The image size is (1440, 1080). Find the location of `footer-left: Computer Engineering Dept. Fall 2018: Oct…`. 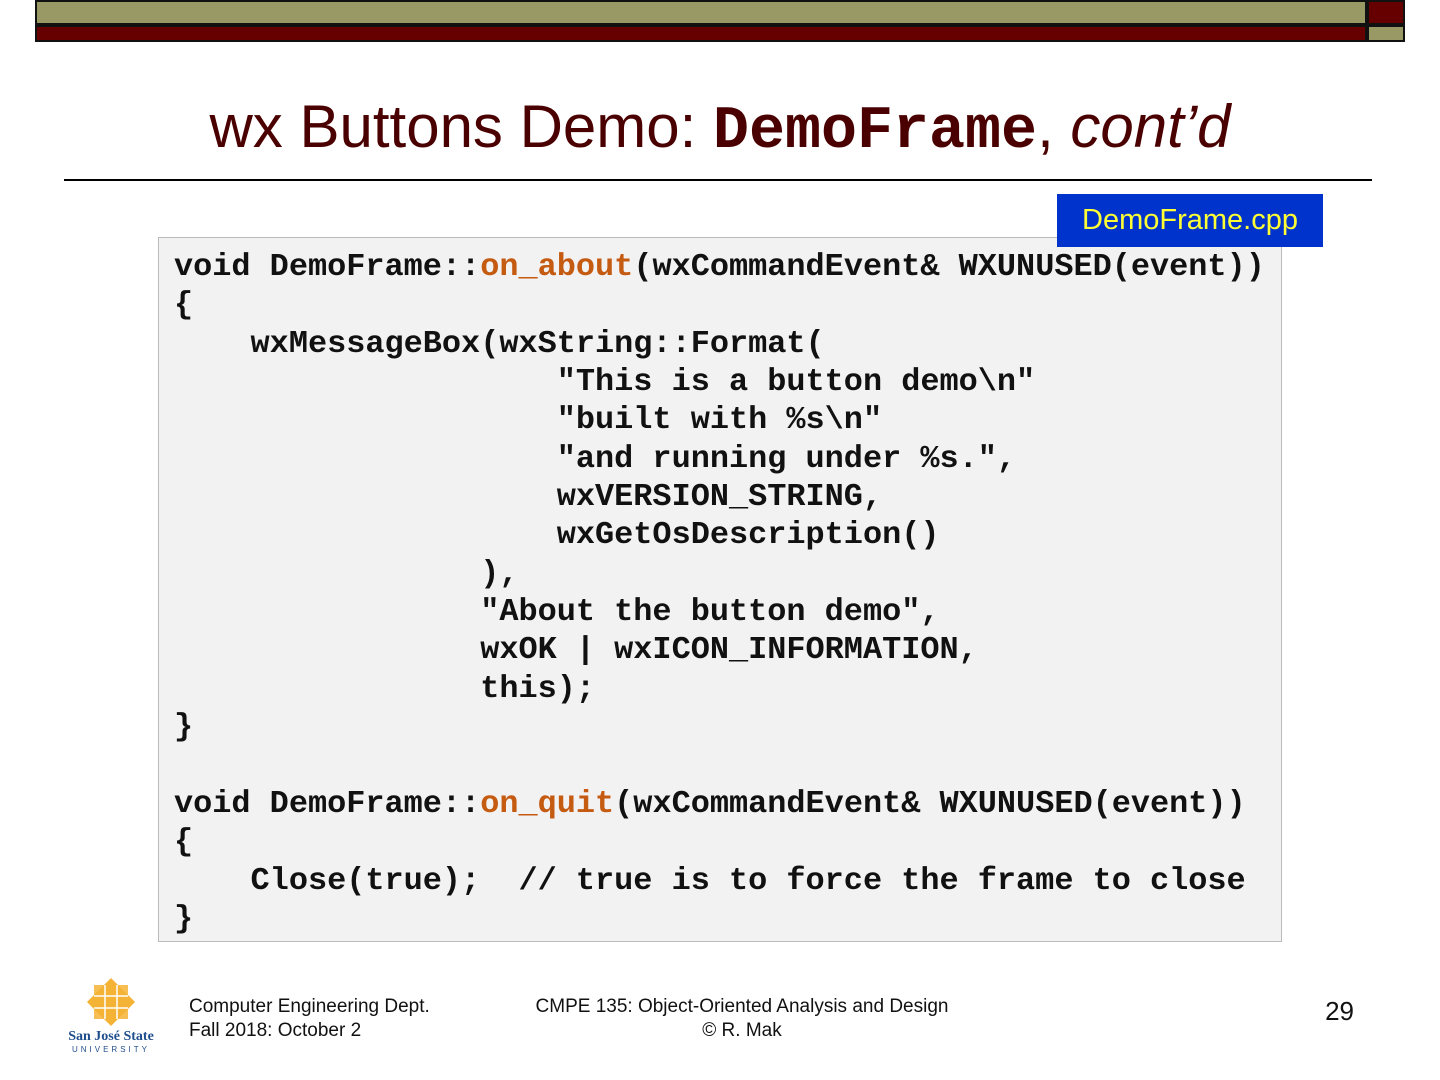

footer-left: Computer Engineering Dept. Fall 2018: Oct… is located at coordinates (309, 1018).